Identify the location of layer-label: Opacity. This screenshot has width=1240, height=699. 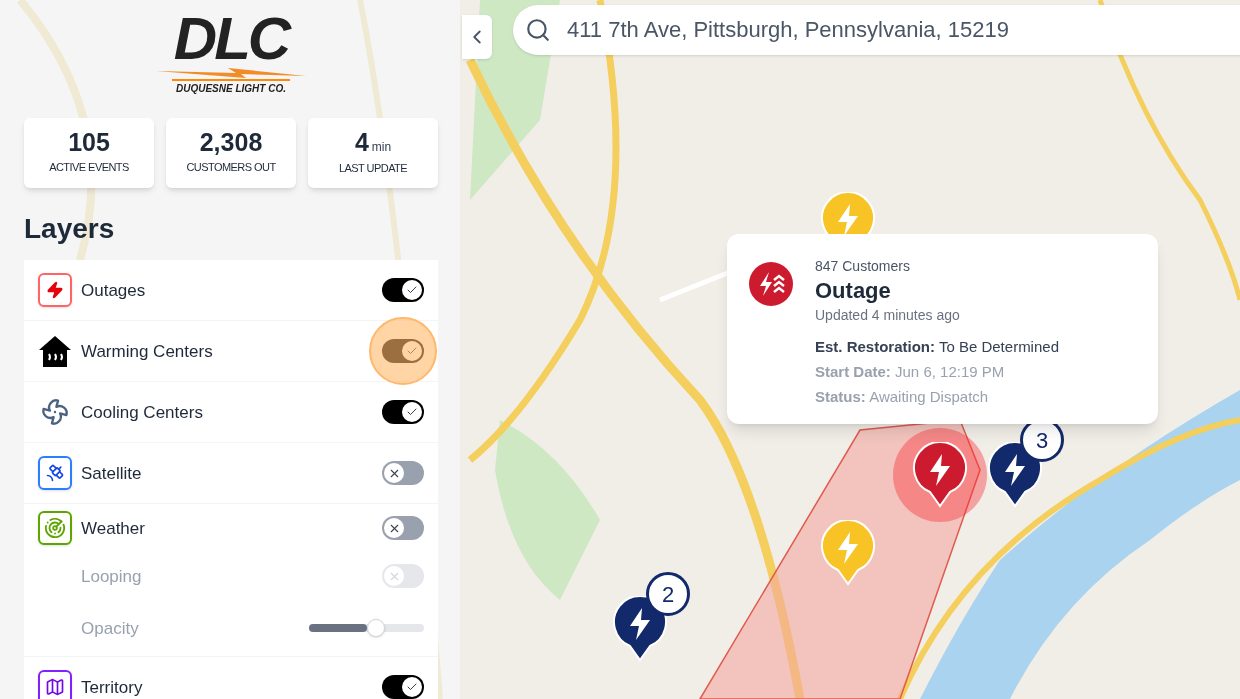
(110, 628).